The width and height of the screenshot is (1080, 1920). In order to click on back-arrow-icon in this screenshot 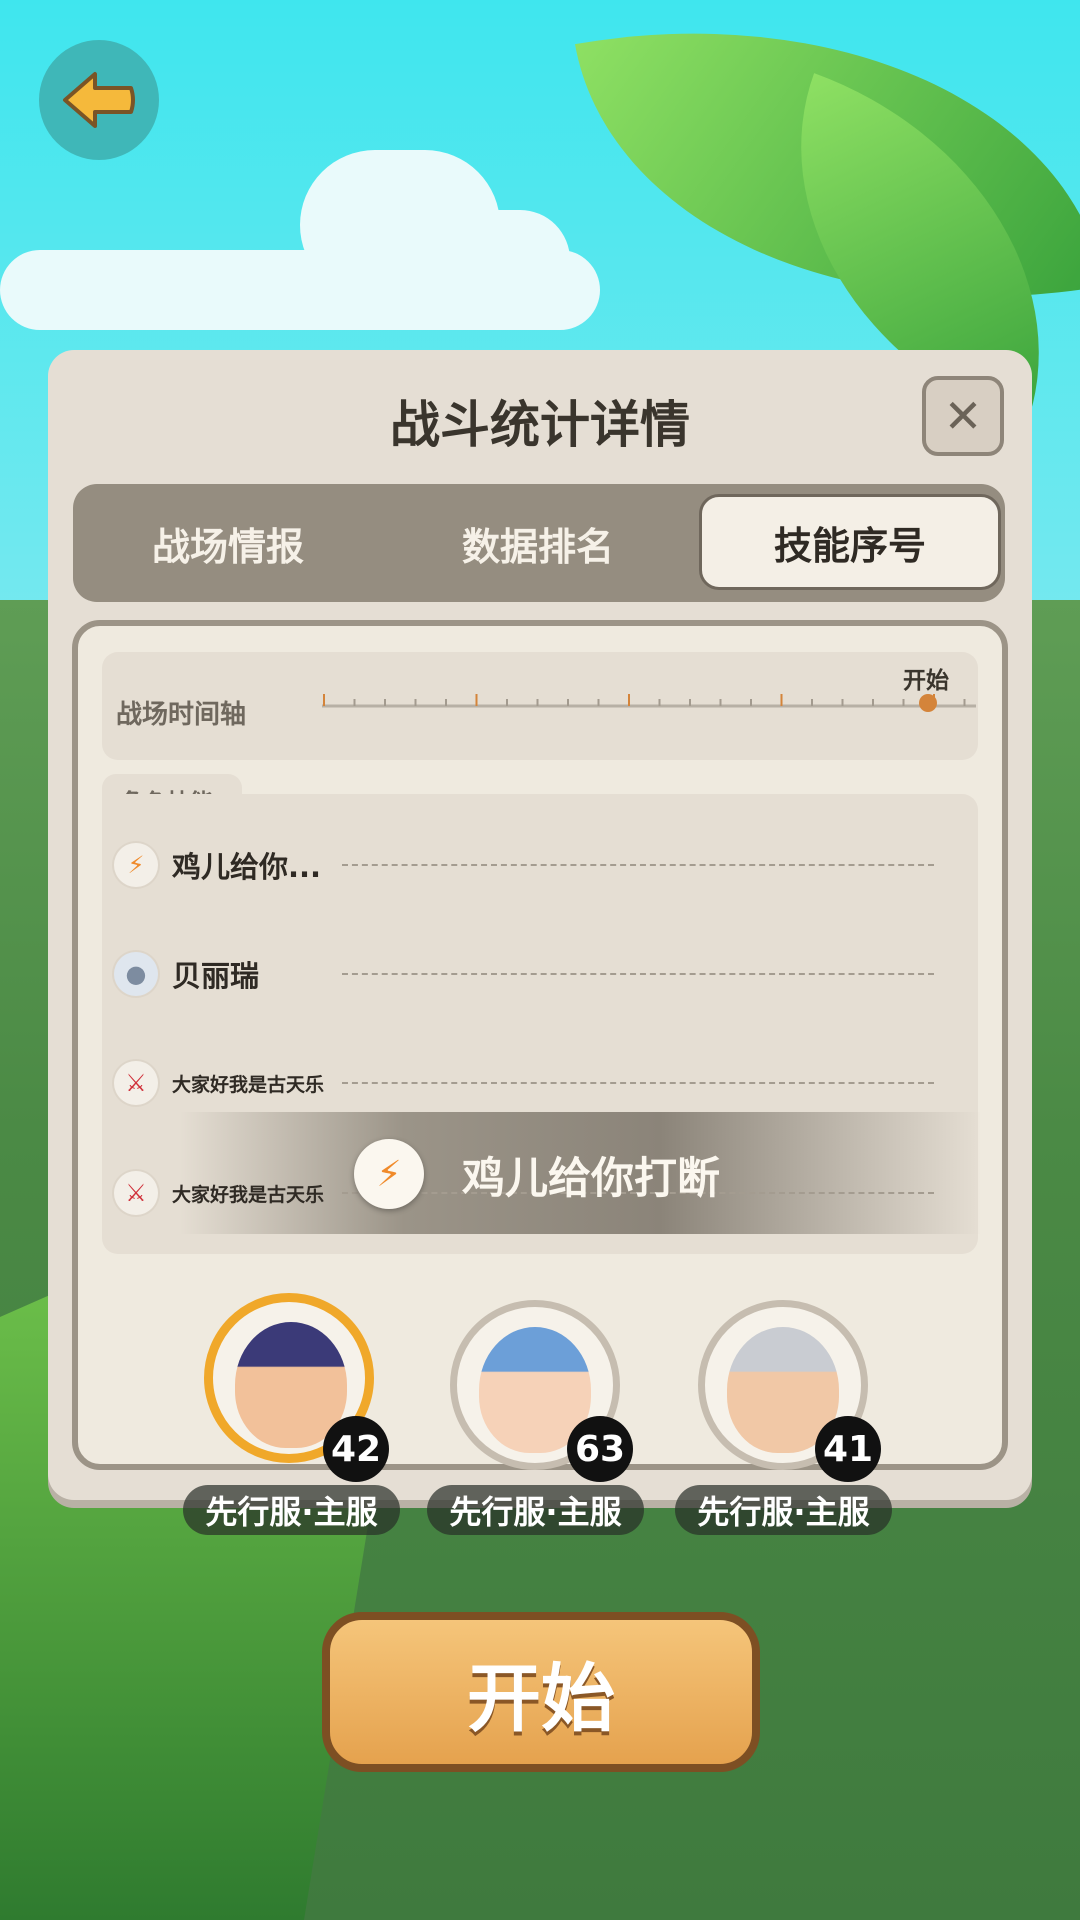, I will do `click(99, 100)`.